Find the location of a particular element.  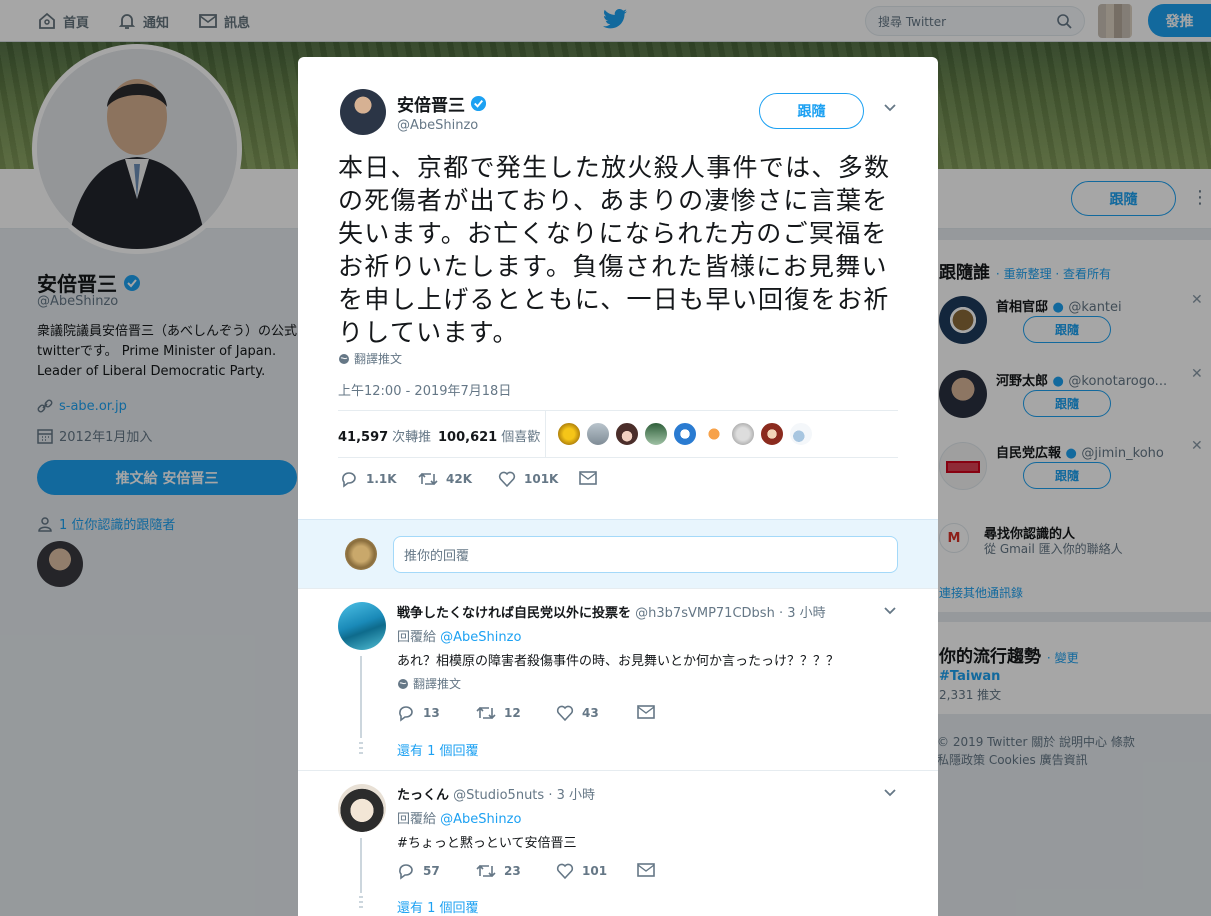

reply-count: 13 is located at coordinates (431, 713).